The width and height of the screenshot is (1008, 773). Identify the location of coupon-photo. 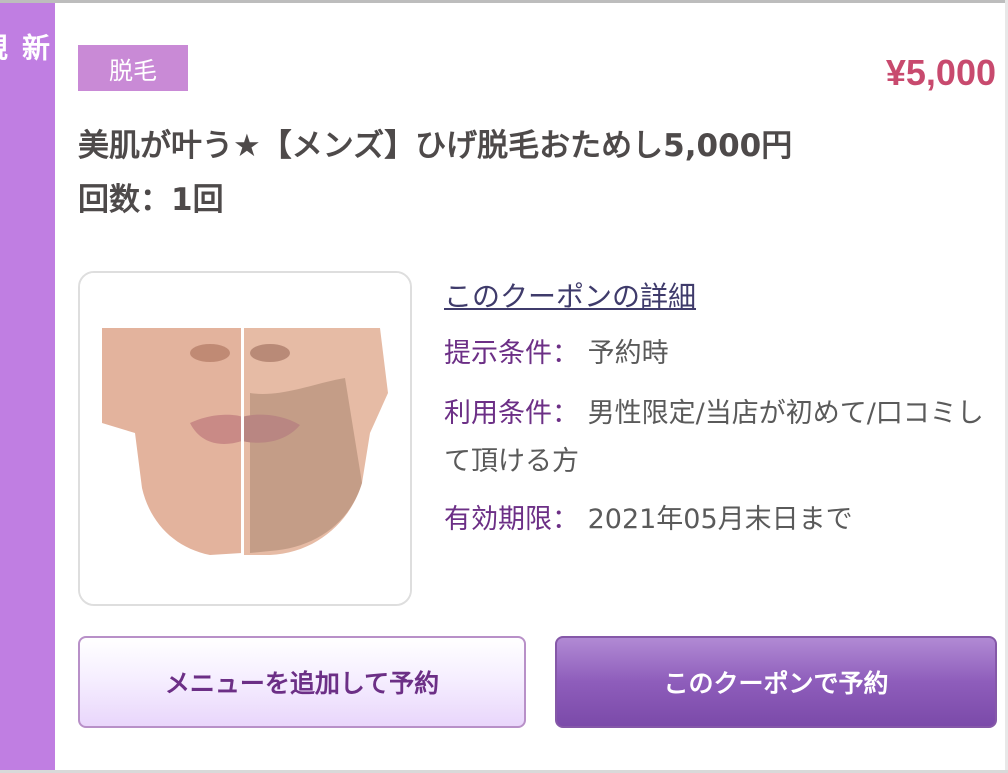
(245, 438).